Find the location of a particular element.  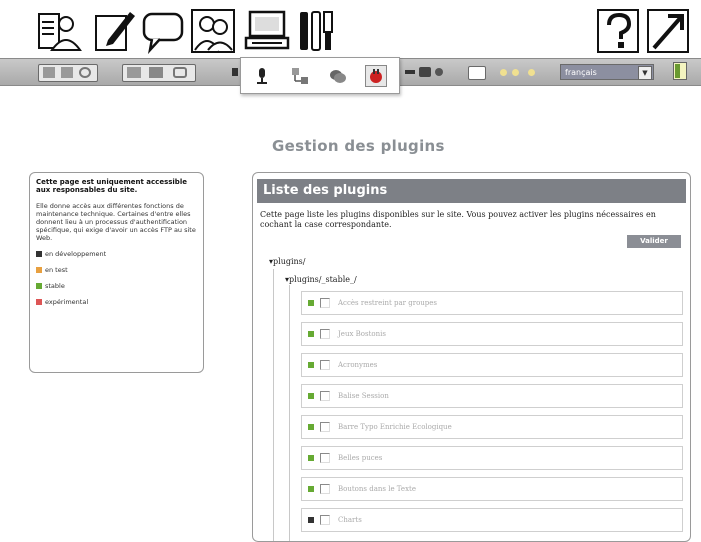

edit-icon is located at coordinates (115, 31).